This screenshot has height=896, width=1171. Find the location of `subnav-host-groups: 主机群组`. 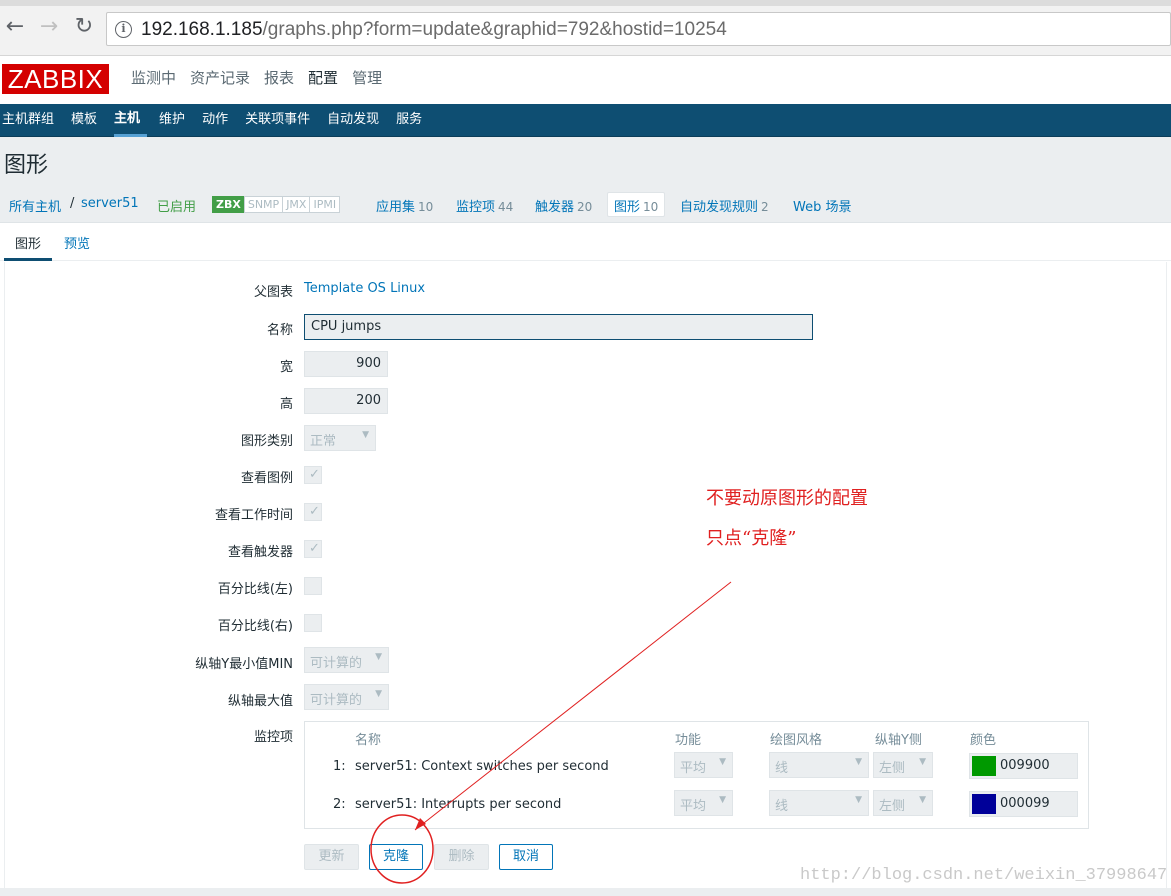

subnav-host-groups: 主机群组 is located at coordinates (31, 120).